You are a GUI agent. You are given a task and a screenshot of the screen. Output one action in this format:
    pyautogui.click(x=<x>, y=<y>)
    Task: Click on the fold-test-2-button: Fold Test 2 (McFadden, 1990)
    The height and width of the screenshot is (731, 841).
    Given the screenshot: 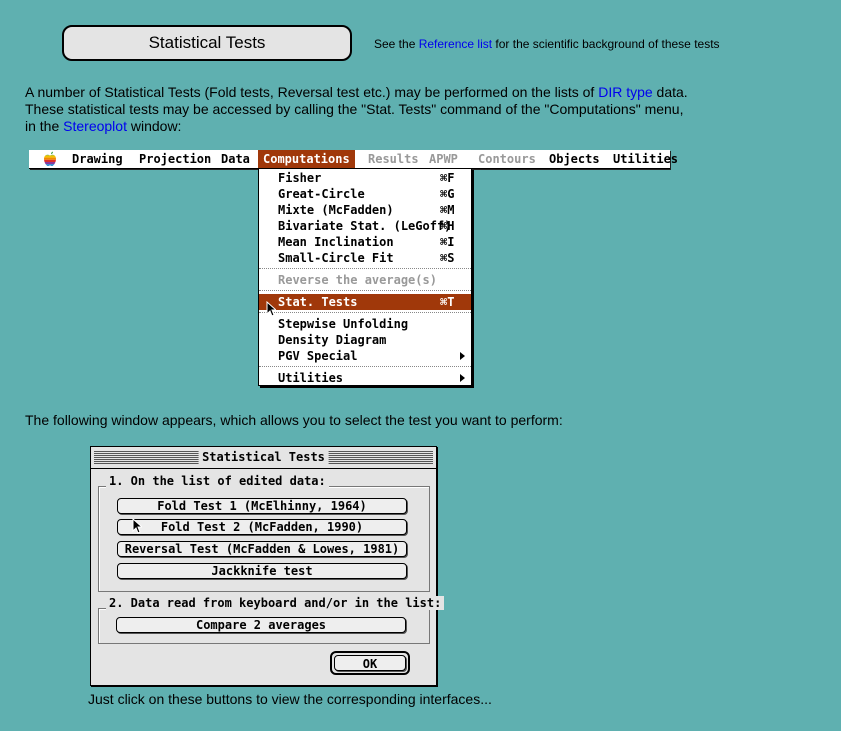 What is the action you would take?
    pyautogui.click(x=262, y=527)
    